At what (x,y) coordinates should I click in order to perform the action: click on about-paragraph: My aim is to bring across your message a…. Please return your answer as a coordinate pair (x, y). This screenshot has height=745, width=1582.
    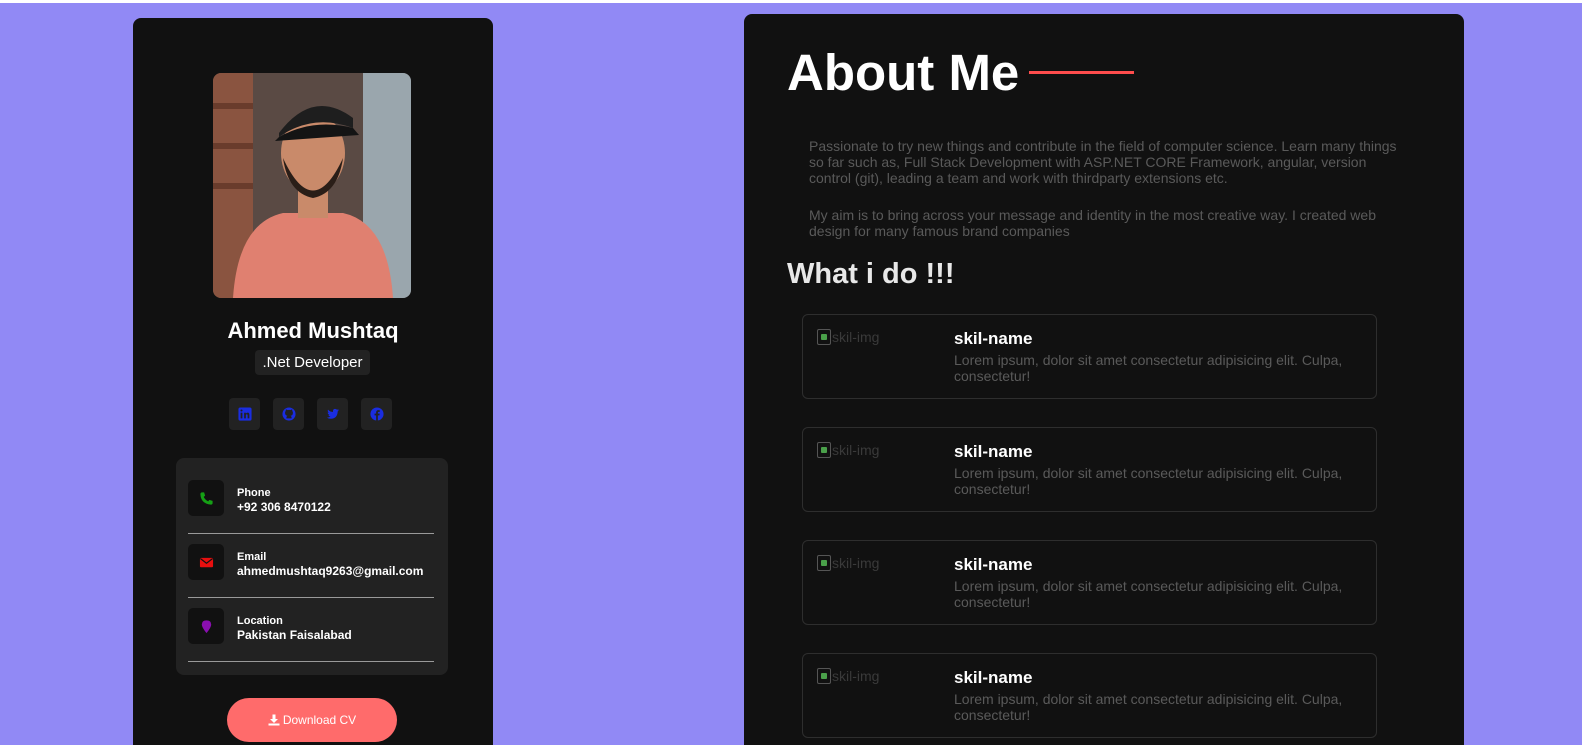
    Looking at the image, I should click on (1092, 223).